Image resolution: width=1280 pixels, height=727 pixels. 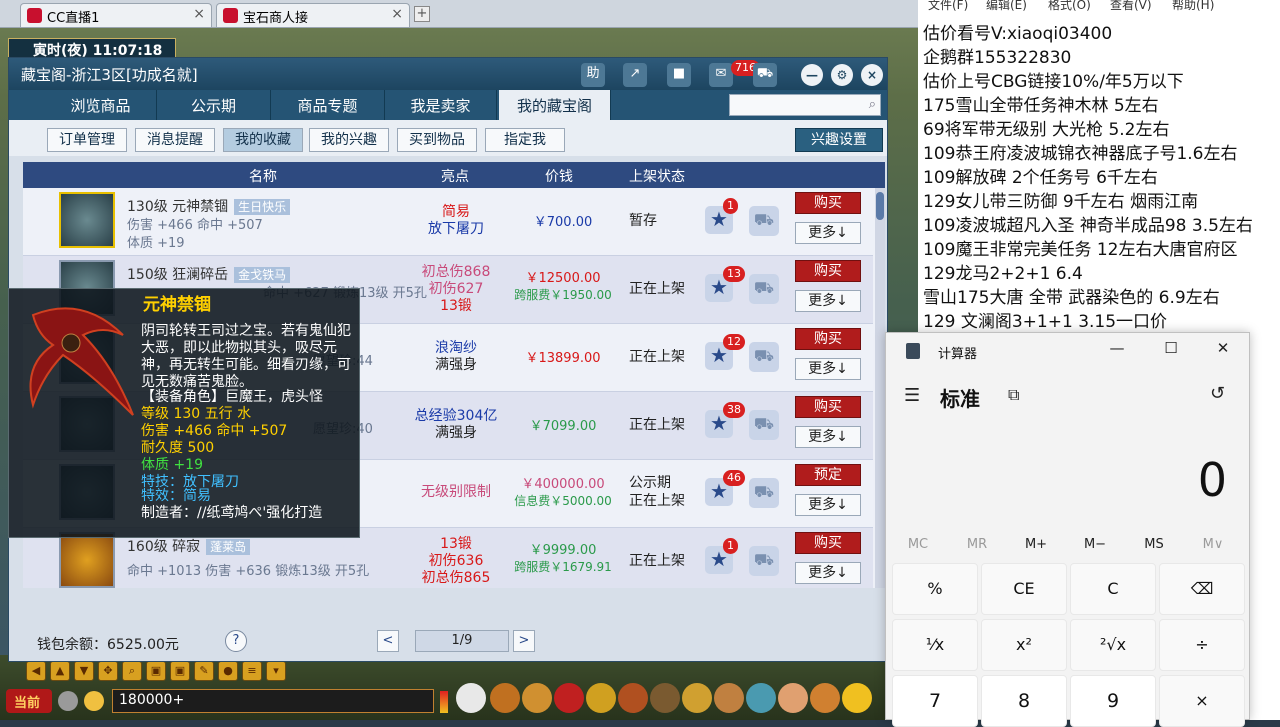 I want to click on notepad-line: 雪山175大唐 全带 武器染色的 6.9左右, so click(x=1071, y=295).